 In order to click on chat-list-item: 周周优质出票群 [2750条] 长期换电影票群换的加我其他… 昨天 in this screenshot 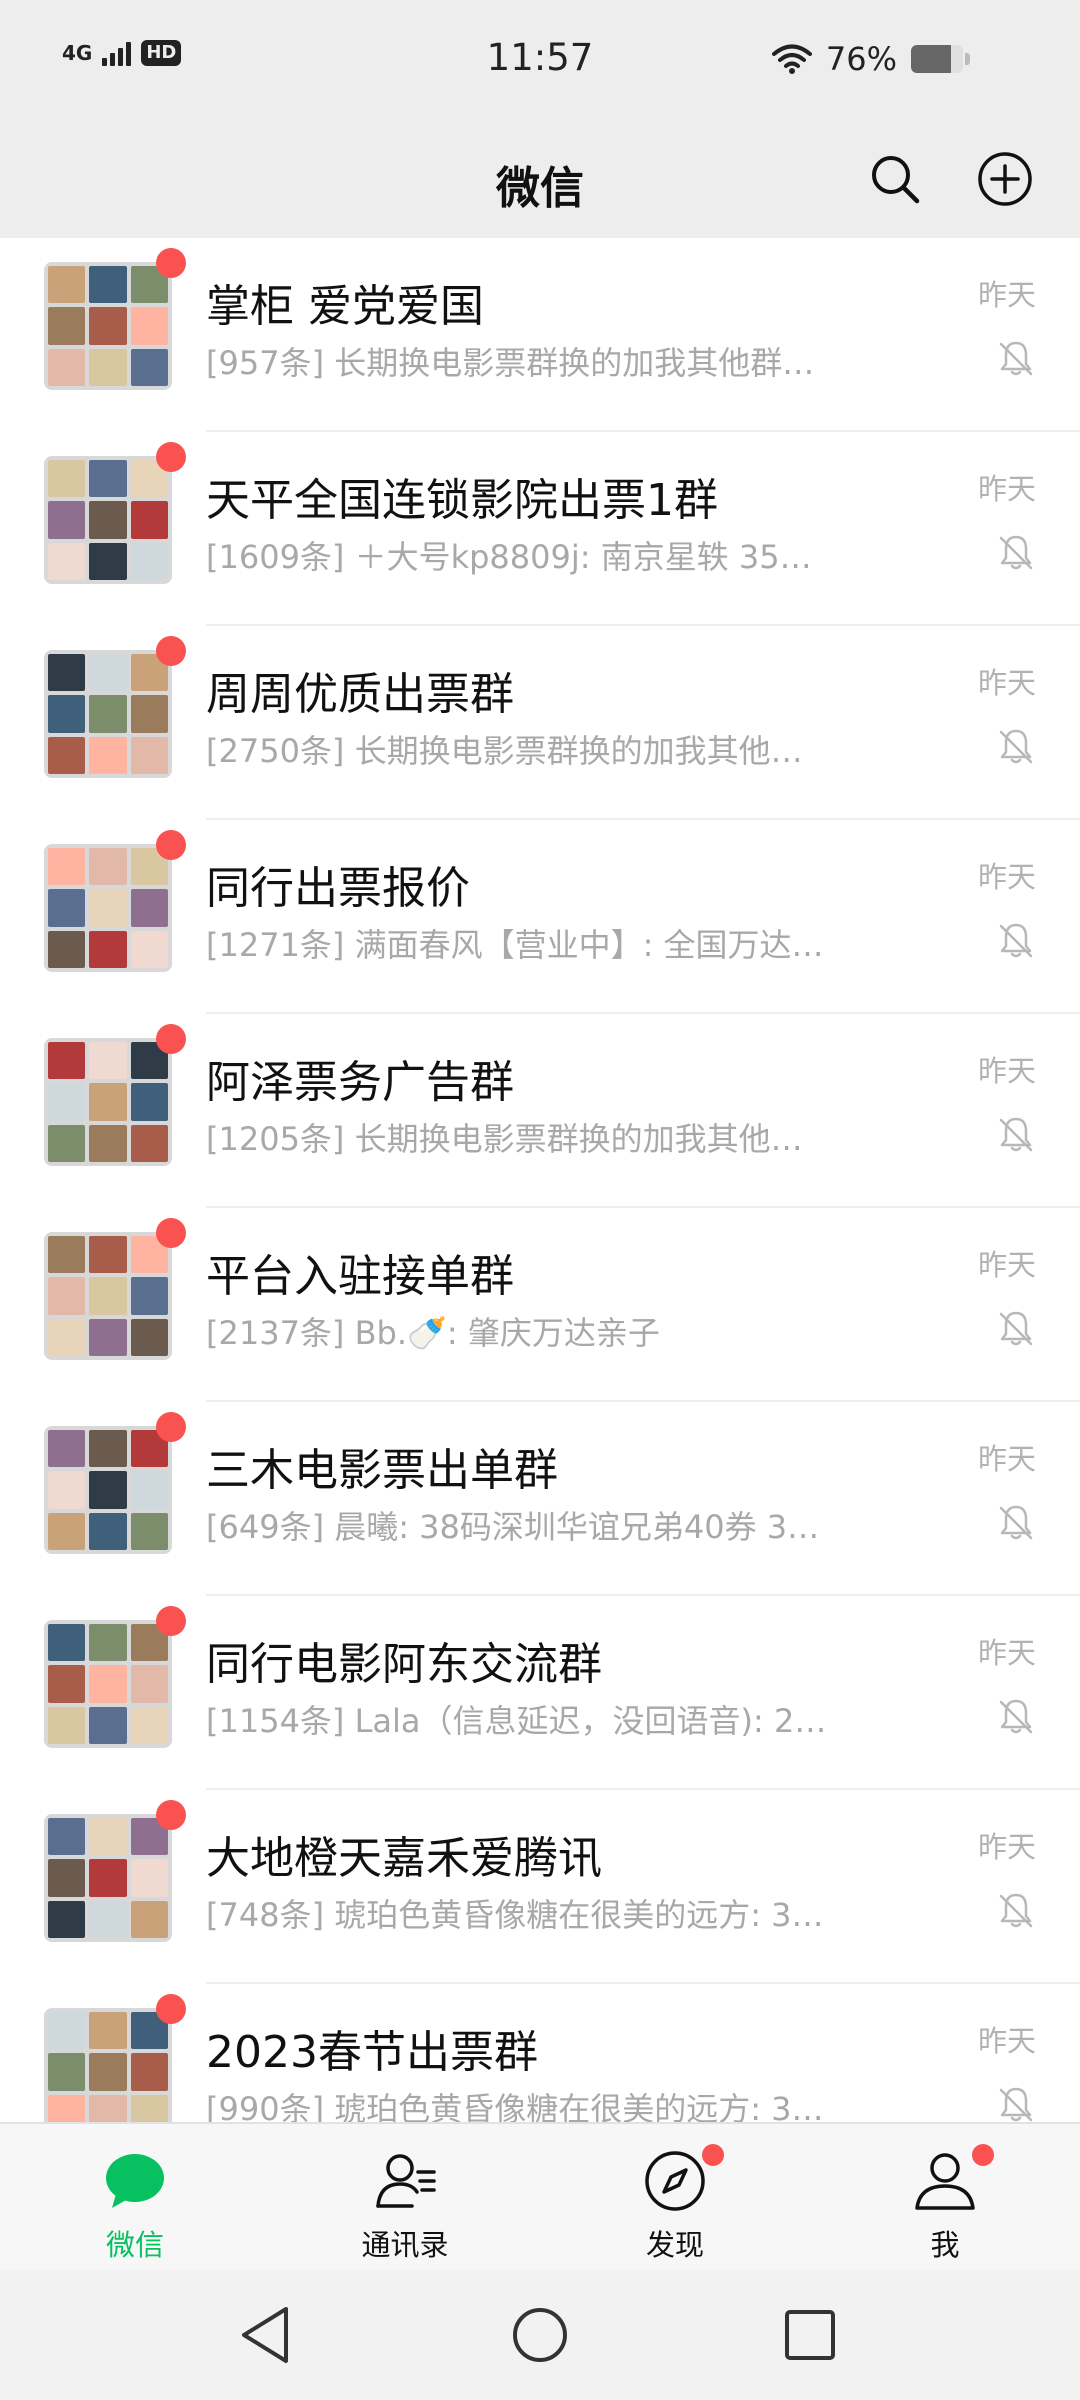, I will do `click(540, 723)`.